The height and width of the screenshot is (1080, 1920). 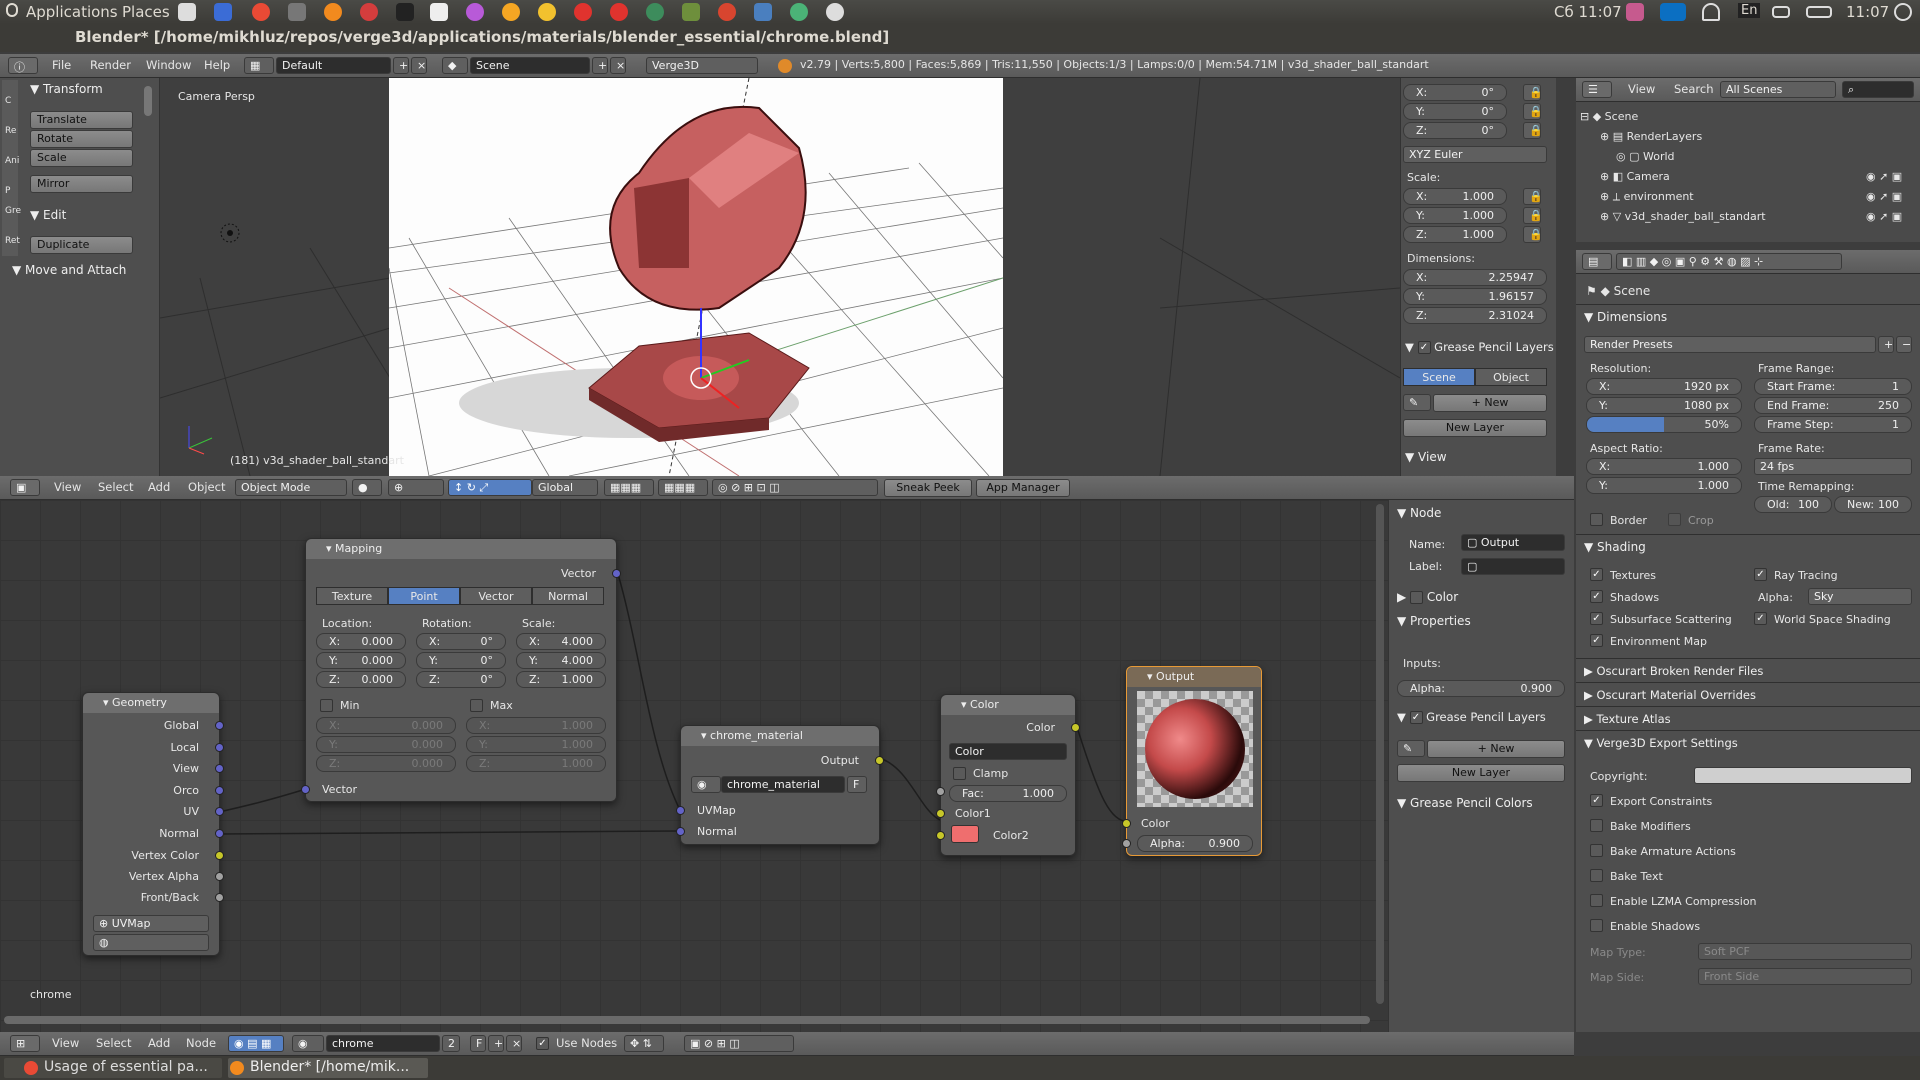 What do you see at coordinates (1471, 717) in the screenshot?
I see `node-gp-layers-header: ▼ ✓ Grease Pencil Layers` at bounding box center [1471, 717].